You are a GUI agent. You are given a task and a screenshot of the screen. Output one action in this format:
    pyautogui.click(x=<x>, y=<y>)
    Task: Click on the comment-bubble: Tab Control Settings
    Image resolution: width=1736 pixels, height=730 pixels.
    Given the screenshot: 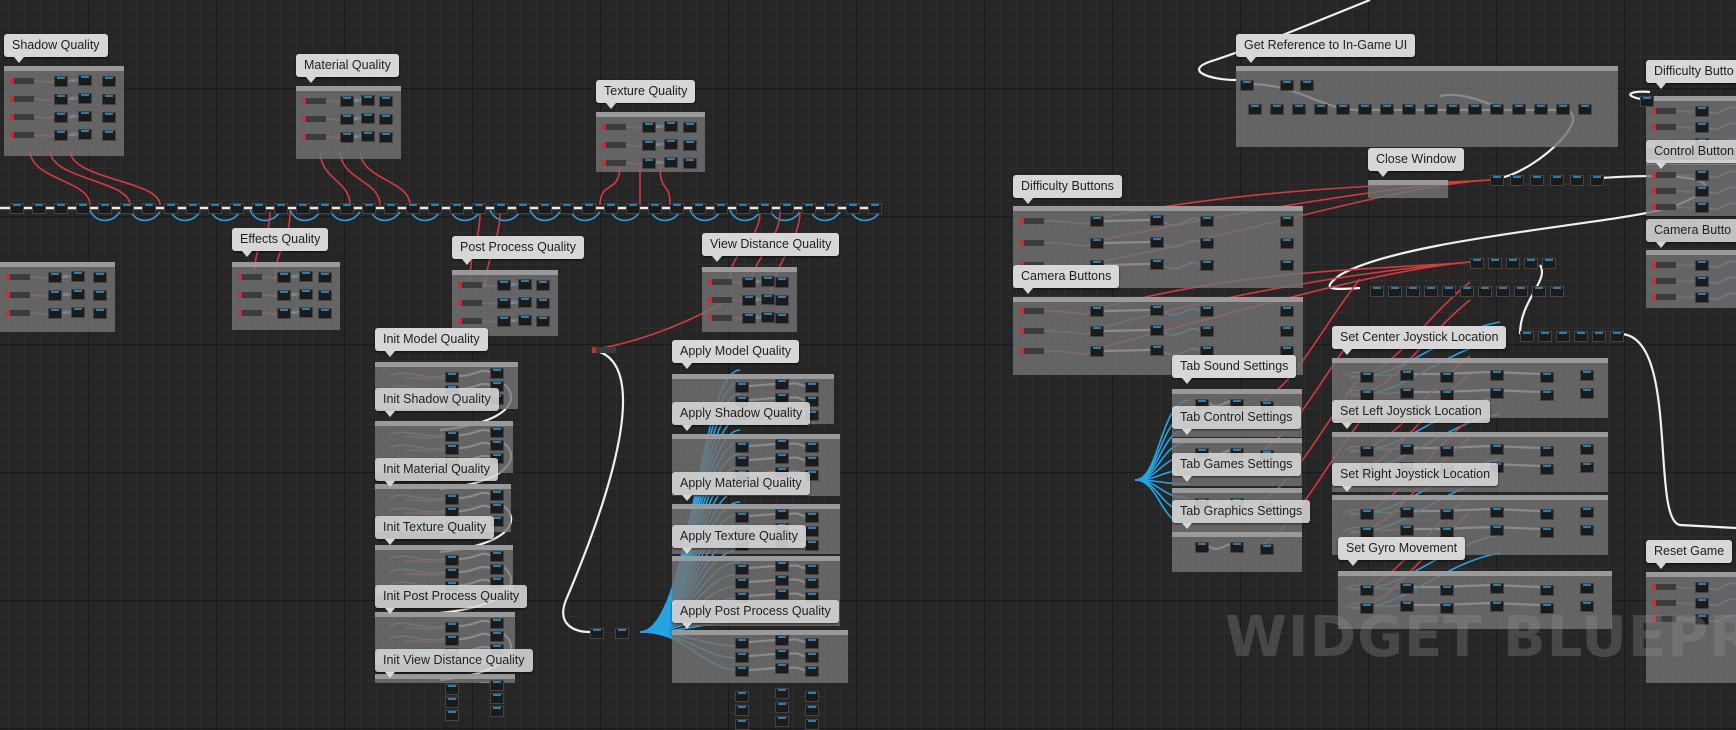 What is the action you would take?
    pyautogui.click(x=1236, y=417)
    